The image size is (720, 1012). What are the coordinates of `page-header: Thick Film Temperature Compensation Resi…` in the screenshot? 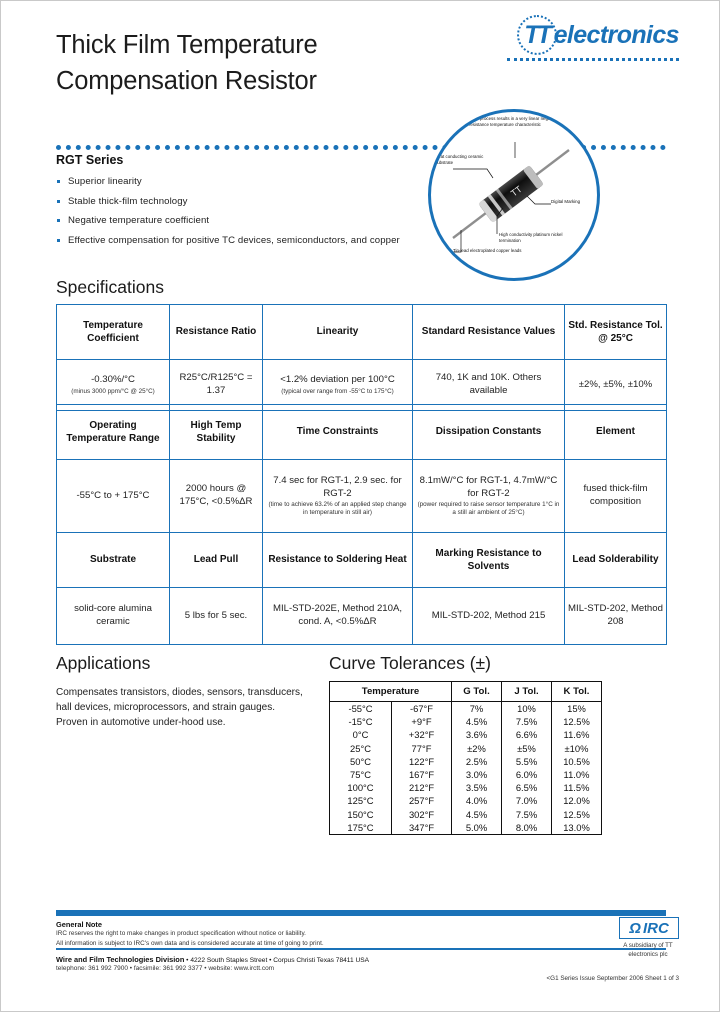 It's located at (360, 56).